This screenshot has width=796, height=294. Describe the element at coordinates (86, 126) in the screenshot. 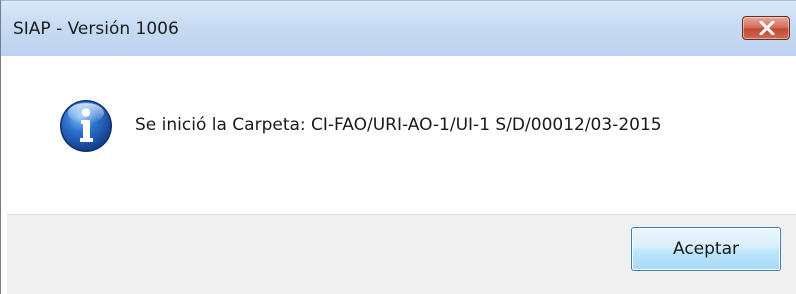

I see `info-icon` at that location.